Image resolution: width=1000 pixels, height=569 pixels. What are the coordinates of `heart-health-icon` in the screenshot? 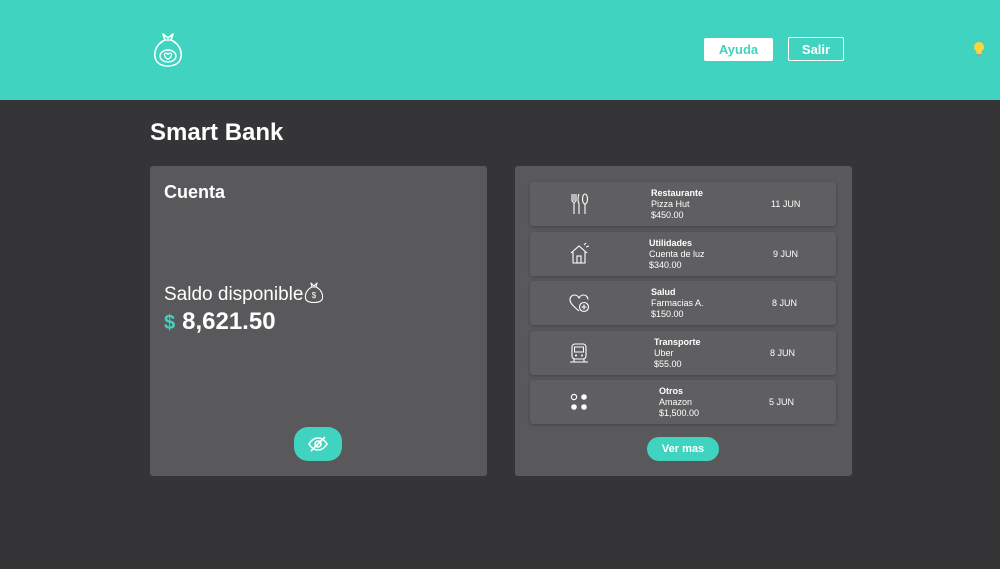 It's located at (579, 303).